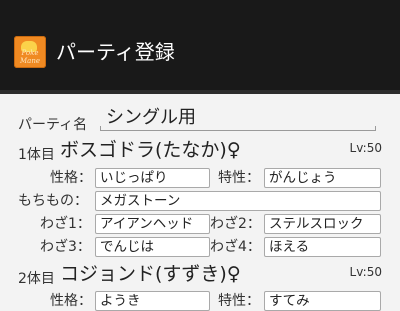 The image size is (400, 311). I want to click on app-logo-icon: Poke Mane, so click(30, 52).